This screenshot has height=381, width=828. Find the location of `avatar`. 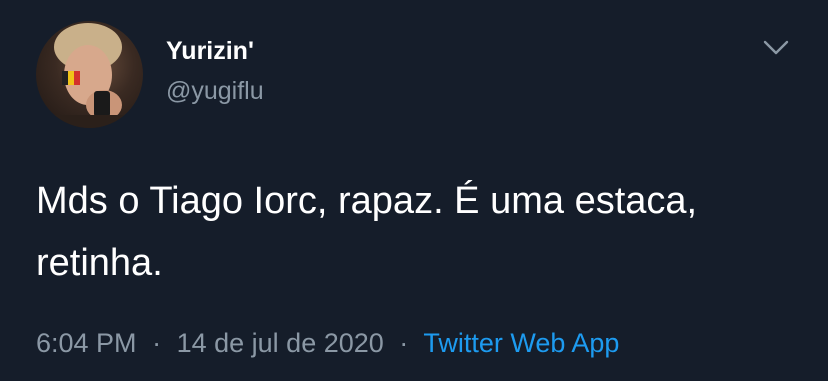

avatar is located at coordinates (89, 74).